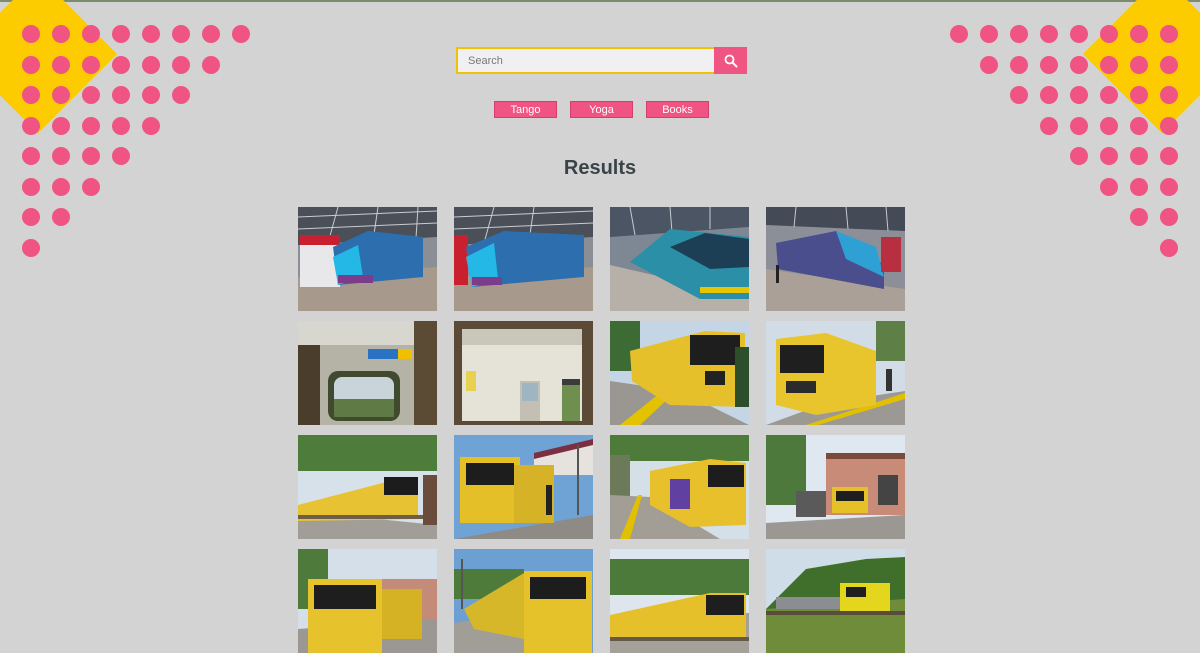 The height and width of the screenshot is (653, 1200). What do you see at coordinates (677, 109) in the screenshot?
I see `tag-books: Books` at bounding box center [677, 109].